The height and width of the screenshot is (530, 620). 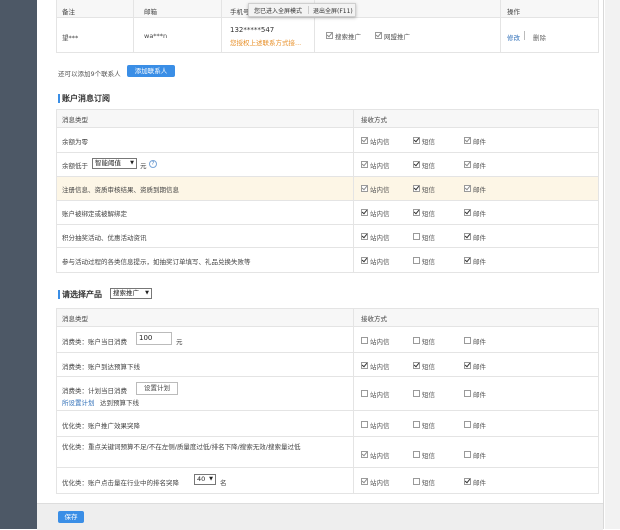 I want to click on product-select: 搜索推广 ▼, so click(x=131, y=293).